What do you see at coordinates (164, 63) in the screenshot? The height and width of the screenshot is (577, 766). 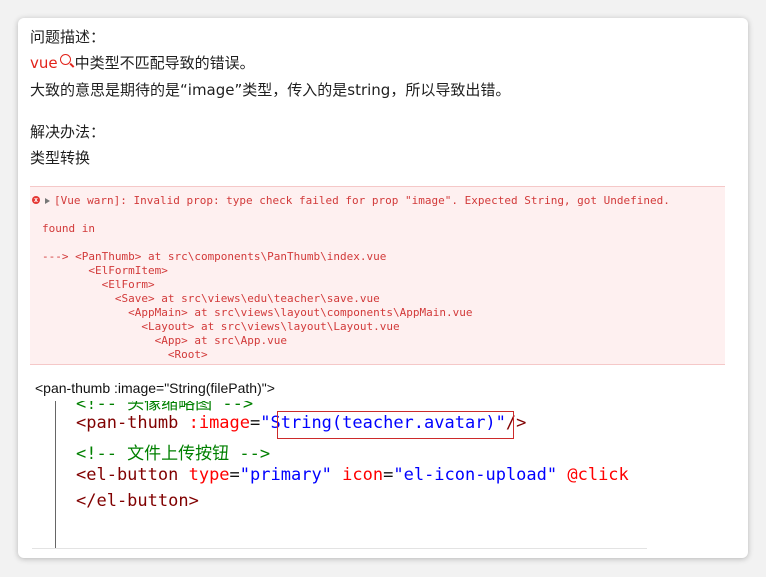 I see `problem-line-1-text: 中类型不匹配导致的错误。` at bounding box center [164, 63].